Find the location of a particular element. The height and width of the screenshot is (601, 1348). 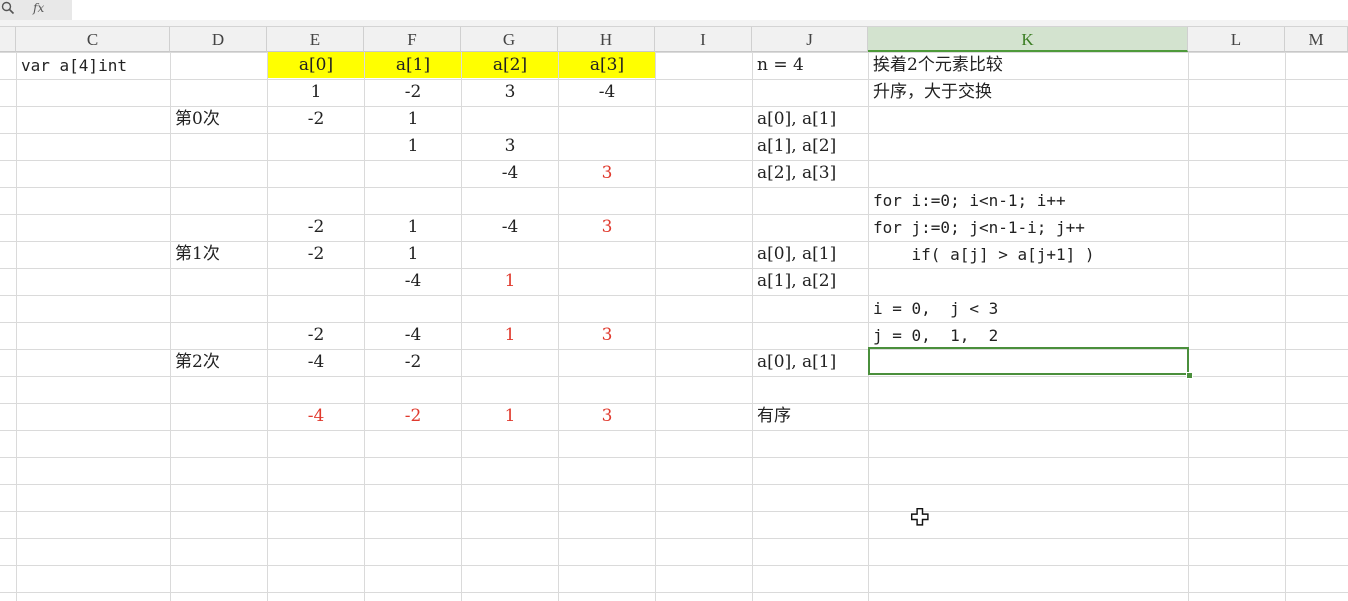

column-header-I: I is located at coordinates (703, 39).